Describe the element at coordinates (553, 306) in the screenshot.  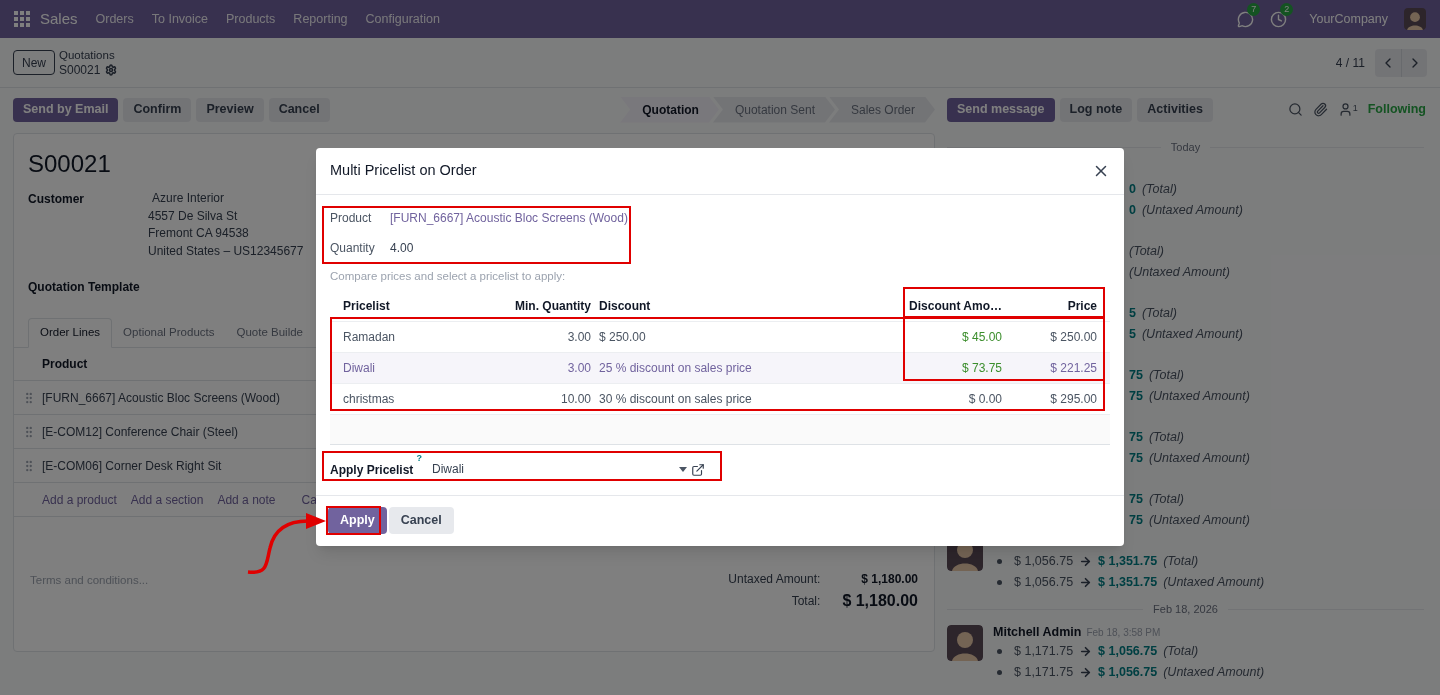
I see `column-header: Min. Quantity` at that location.